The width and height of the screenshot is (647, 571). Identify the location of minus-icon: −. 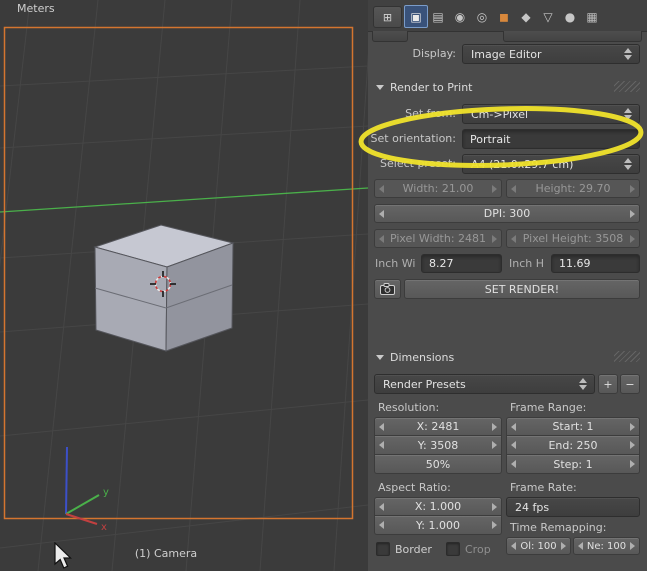
(630, 384).